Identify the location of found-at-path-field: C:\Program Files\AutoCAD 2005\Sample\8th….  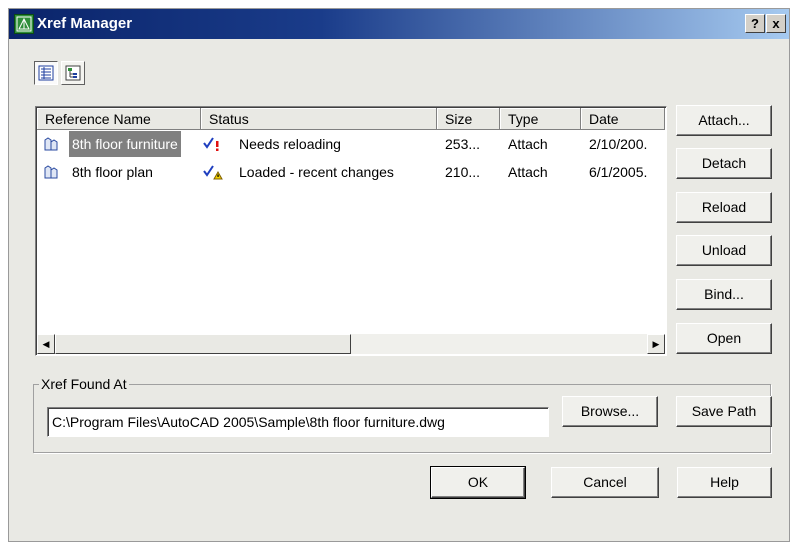
(298, 422).